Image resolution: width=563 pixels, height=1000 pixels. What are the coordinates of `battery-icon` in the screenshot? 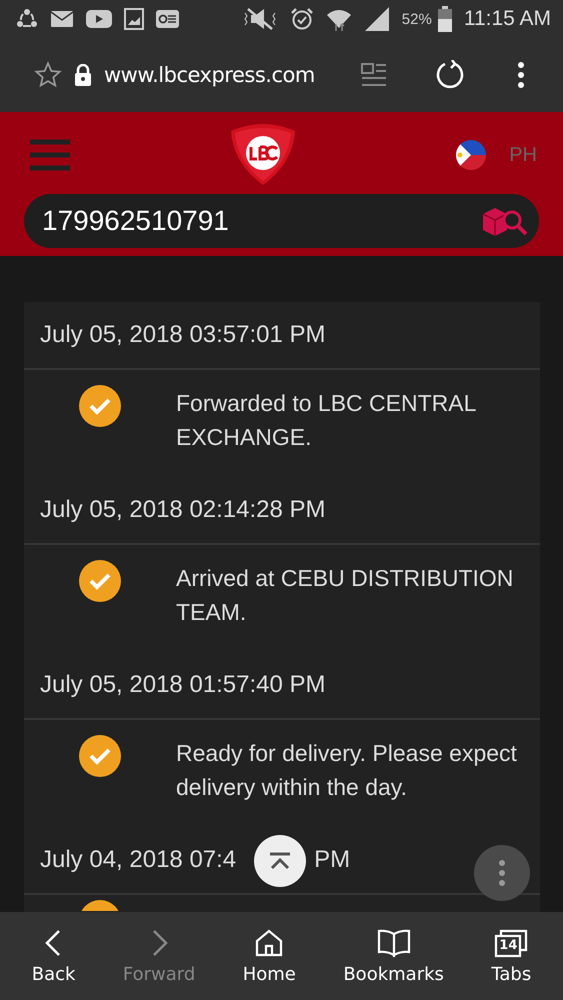 It's located at (445, 19).